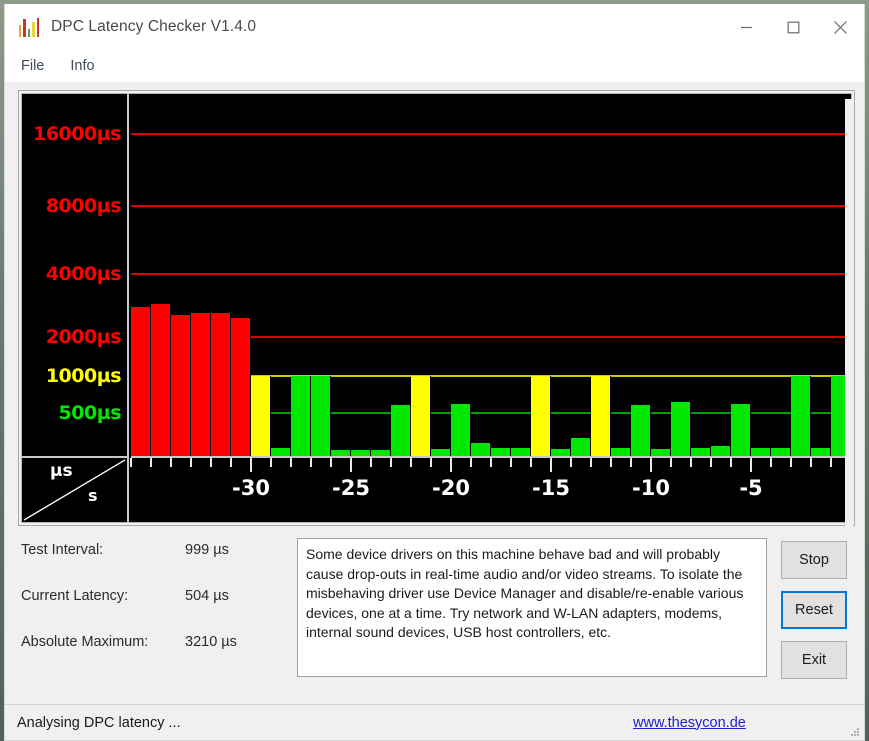 This screenshot has height=741, width=869. I want to click on maximize-icon, so click(793, 27).